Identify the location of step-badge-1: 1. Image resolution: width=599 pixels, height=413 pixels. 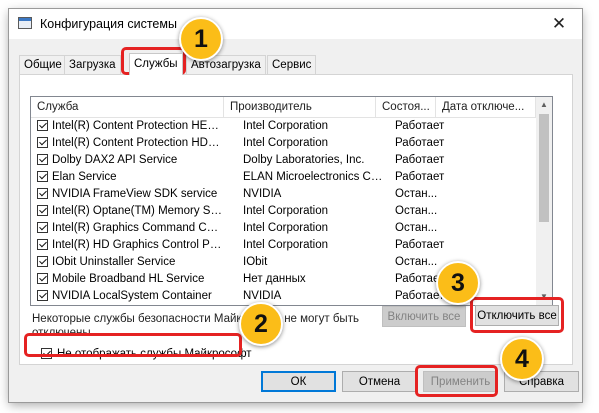
(201, 39).